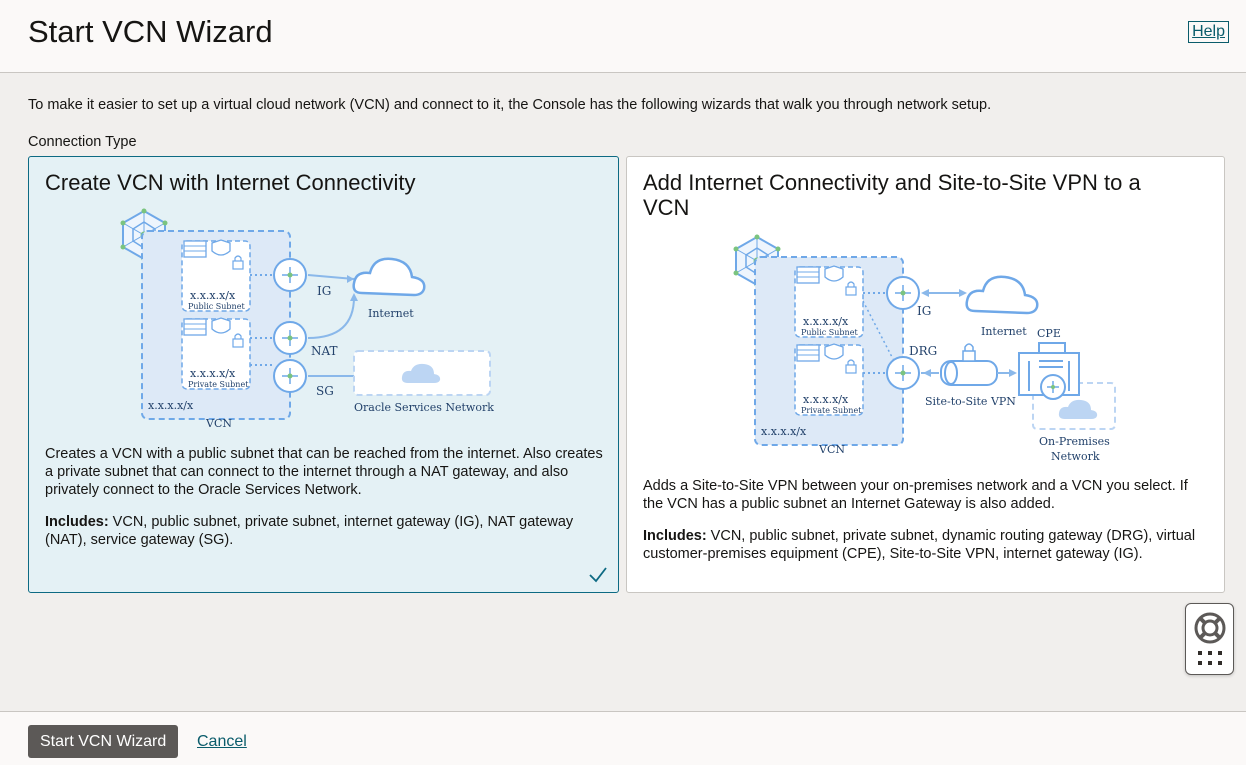  What do you see at coordinates (150, 31) in the screenshot?
I see `page-title: Start VCN Wizard` at bounding box center [150, 31].